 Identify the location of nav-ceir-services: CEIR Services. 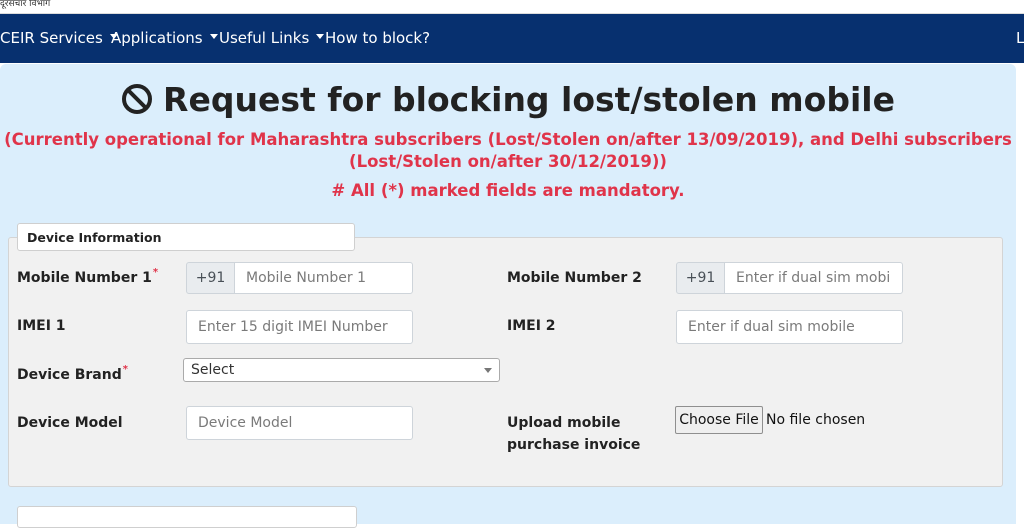
(59, 38).